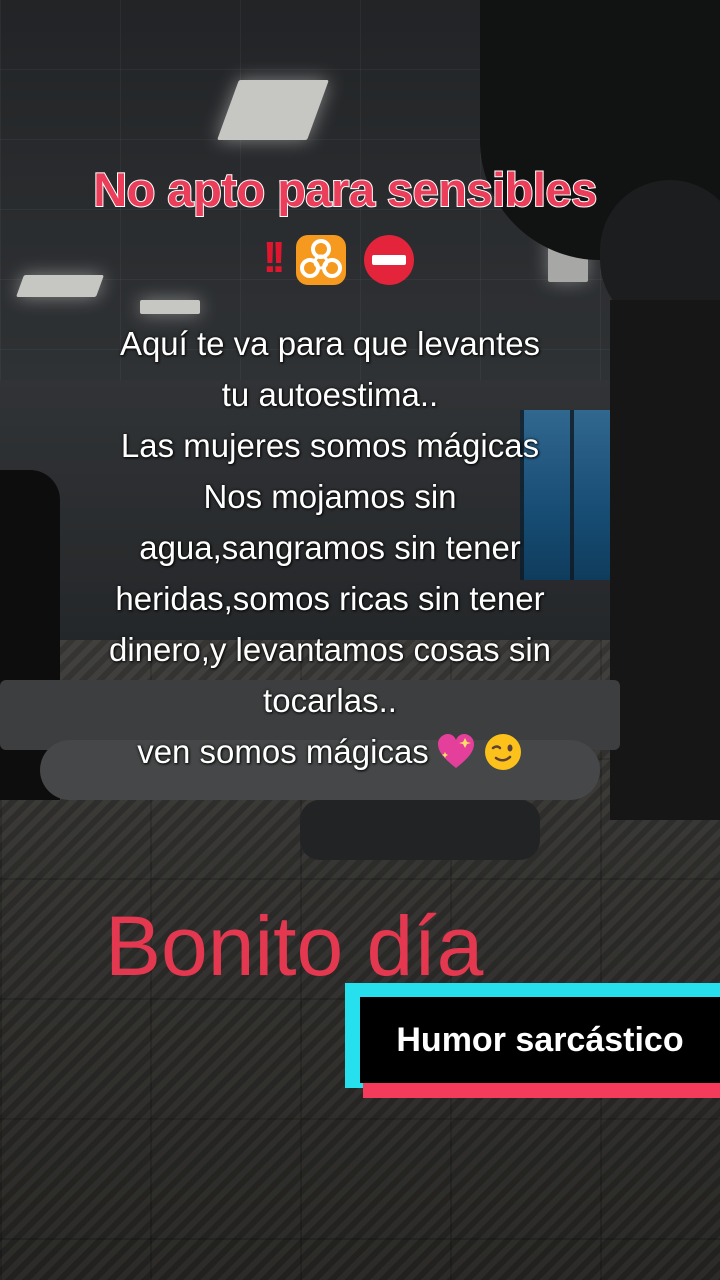  What do you see at coordinates (294, 946) in the screenshot?
I see `greeting-text: Bonito día` at bounding box center [294, 946].